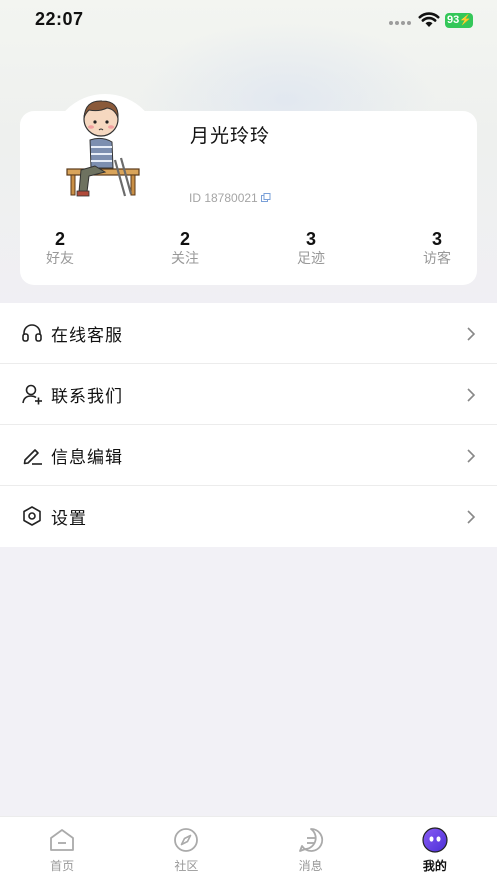  What do you see at coordinates (230, 136) in the screenshot?
I see `username: 月光玲玲` at bounding box center [230, 136].